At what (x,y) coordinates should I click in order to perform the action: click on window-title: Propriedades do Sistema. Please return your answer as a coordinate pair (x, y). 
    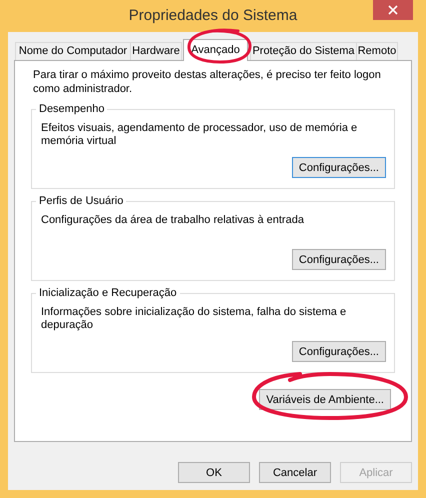
    Looking at the image, I should click on (213, 15).